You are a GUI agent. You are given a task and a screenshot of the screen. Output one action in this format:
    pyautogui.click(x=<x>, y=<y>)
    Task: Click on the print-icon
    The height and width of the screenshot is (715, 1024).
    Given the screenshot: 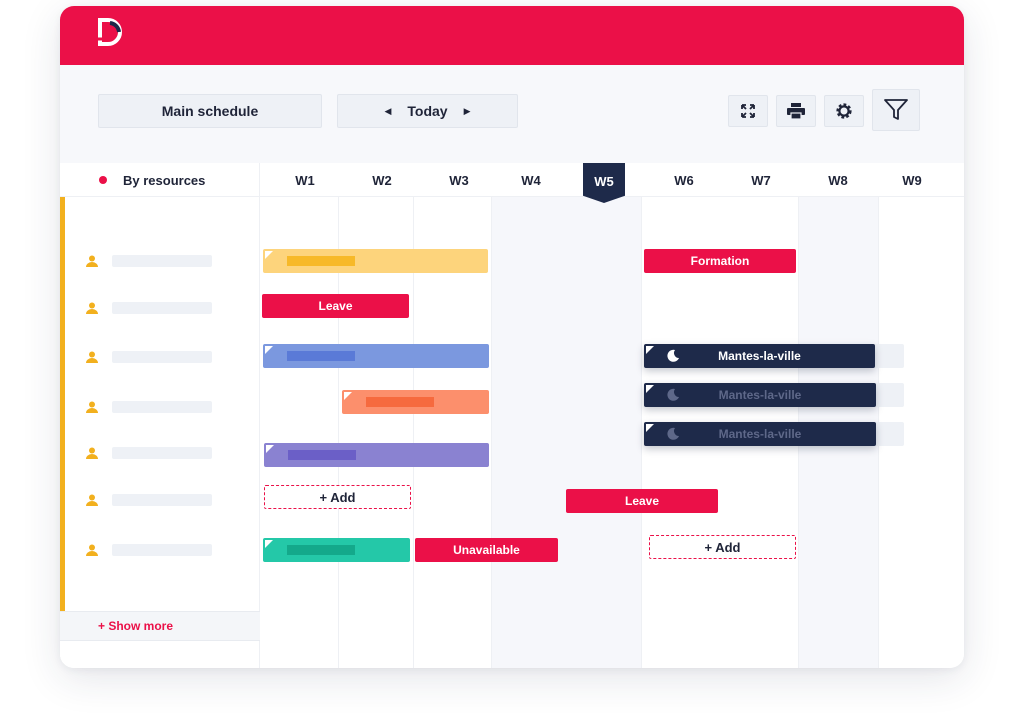 What is the action you would take?
    pyautogui.click(x=796, y=111)
    